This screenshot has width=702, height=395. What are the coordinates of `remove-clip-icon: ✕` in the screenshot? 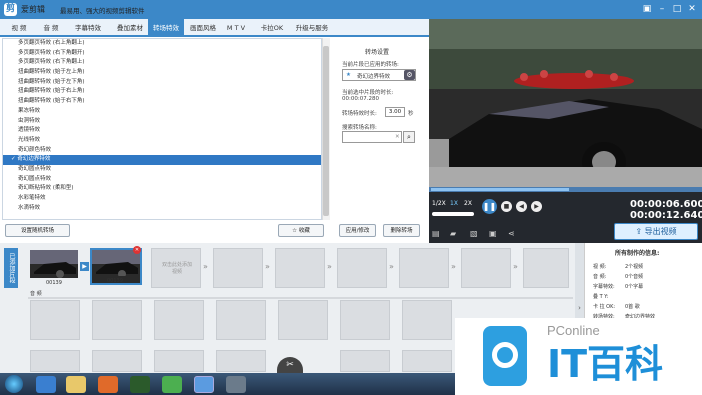 It's located at (137, 250).